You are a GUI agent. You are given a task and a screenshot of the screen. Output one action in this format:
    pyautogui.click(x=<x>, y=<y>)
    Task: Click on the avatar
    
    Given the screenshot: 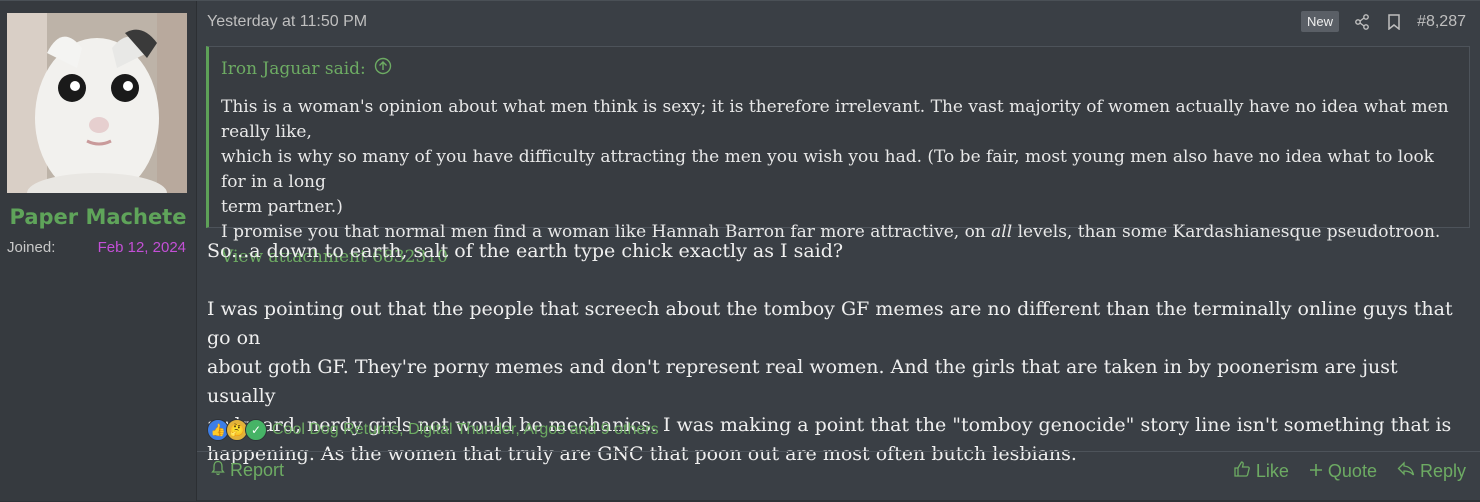 What is the action you would take?
    pyautogui.click(x=97, y=103)
    